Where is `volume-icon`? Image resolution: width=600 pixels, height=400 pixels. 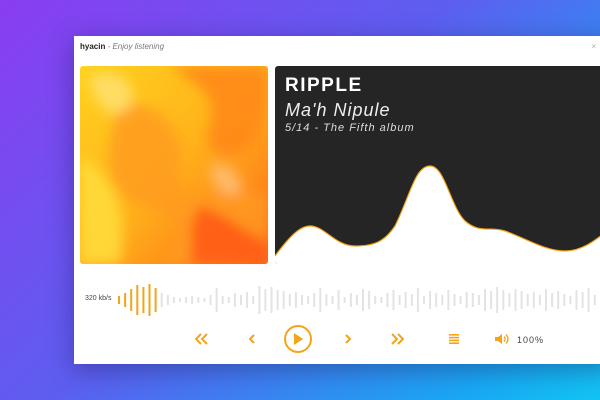
volume-icon is located at coordinates (502, 339).